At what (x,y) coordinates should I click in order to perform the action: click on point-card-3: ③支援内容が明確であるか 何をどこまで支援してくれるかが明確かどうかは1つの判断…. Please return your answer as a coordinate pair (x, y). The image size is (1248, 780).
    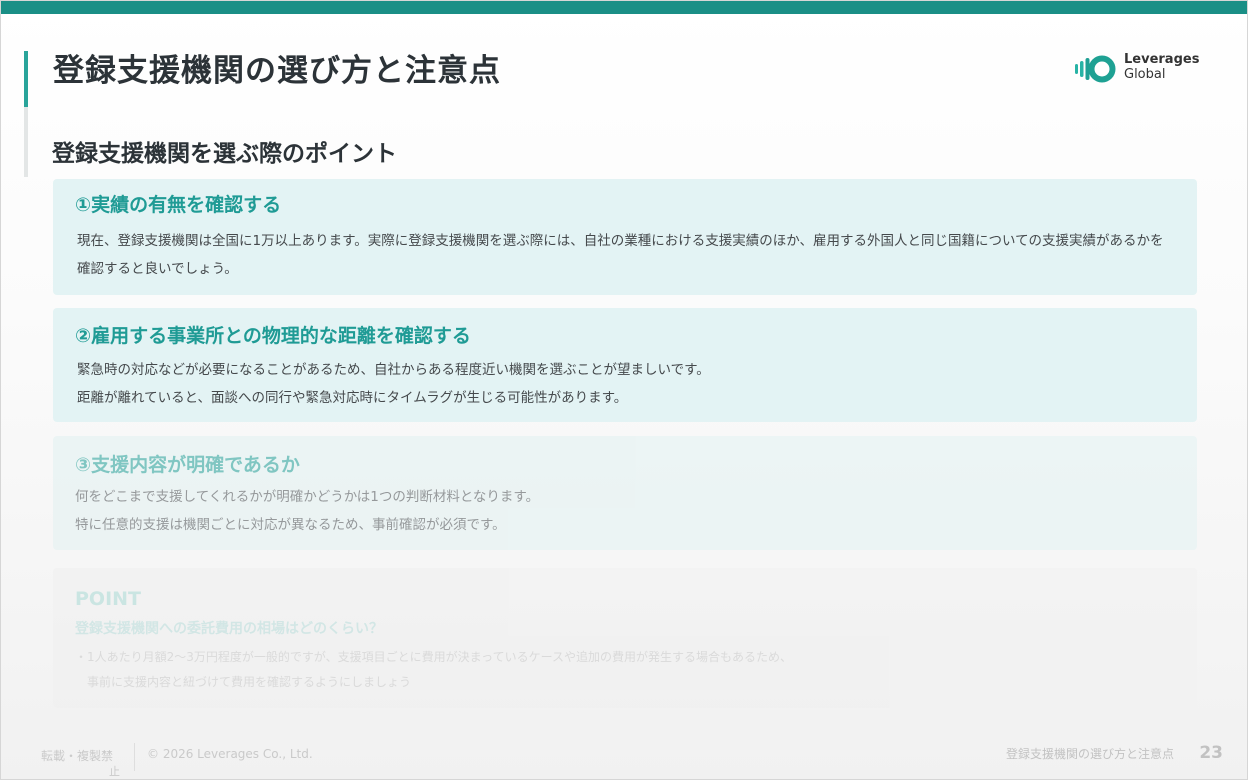
    Looking at the image, I should click on (625, 493).